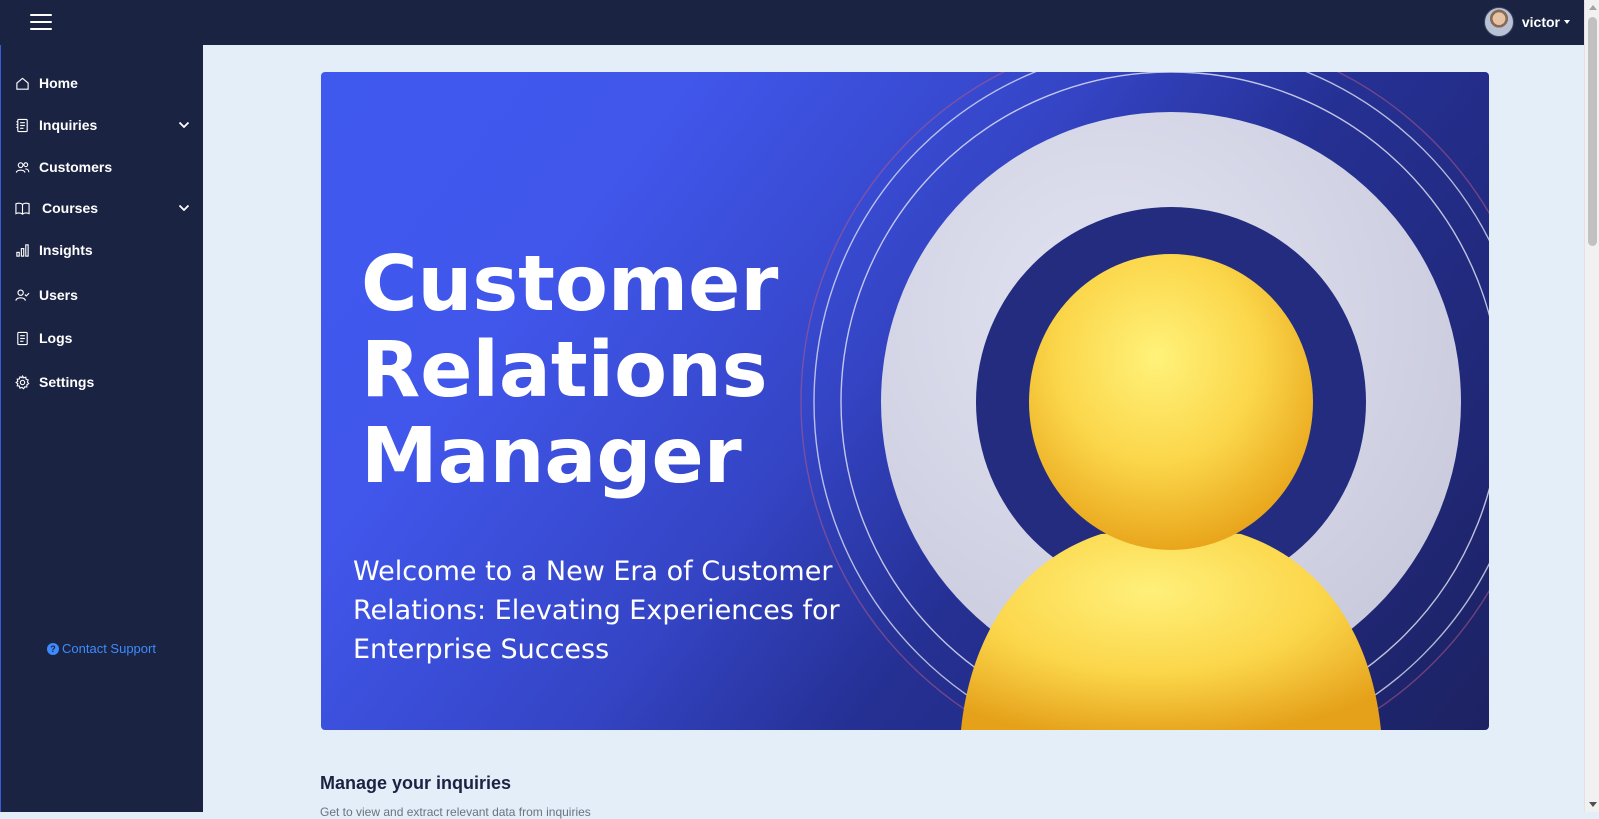 This screenshot has height=819, width=1599. Describe the element at coordinates (22, 83) in the screenshot. I see `home-icon` at that location.